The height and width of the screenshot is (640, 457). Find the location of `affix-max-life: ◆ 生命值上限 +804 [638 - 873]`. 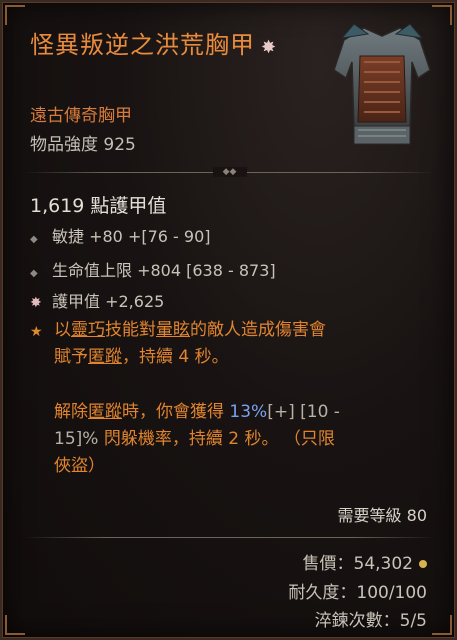

affix-max-life: ◆ 生命值上限 +804 [638 - 873] is located at coordinates (153, 269).